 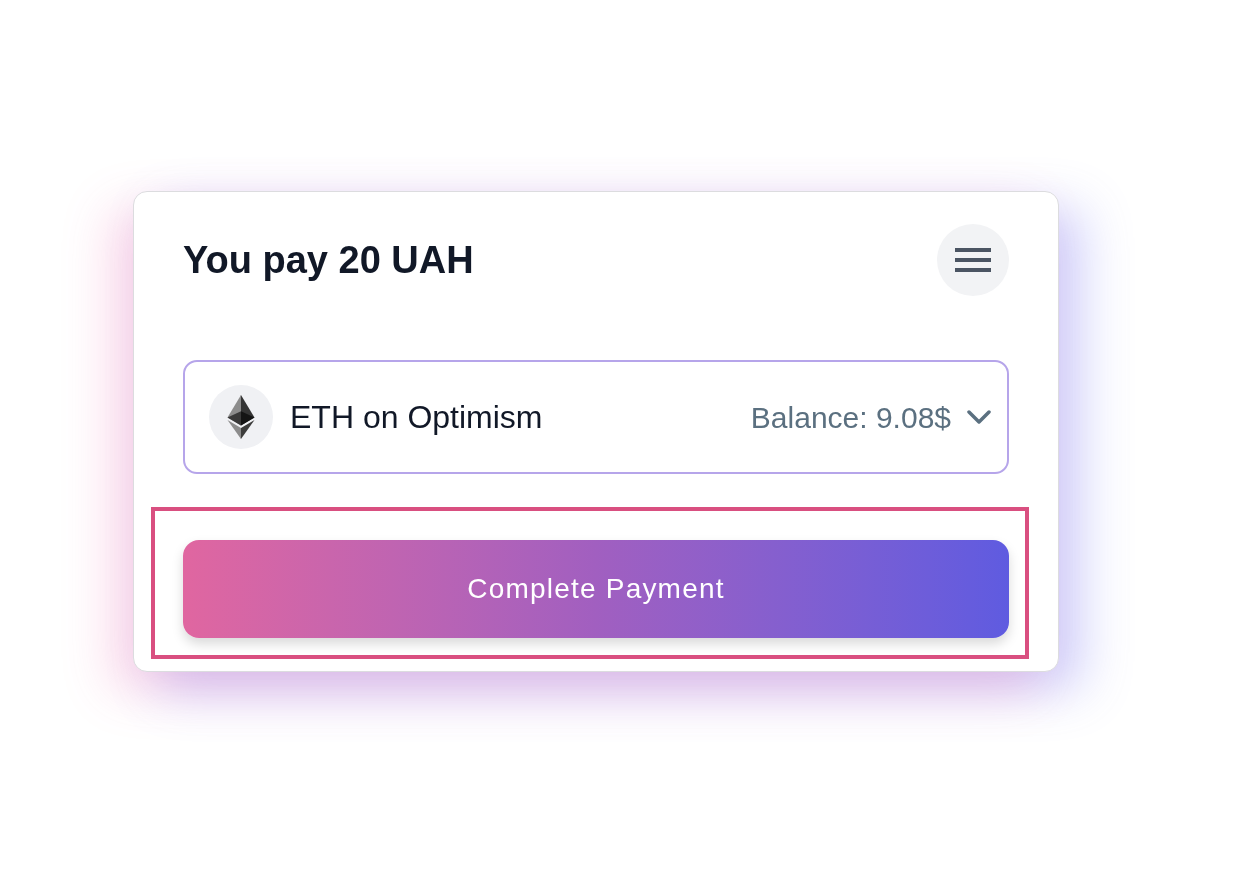 What do you see at coordinates (973, 260) in the screenshot?
I see `menu-icon` at bounding box center [973, 260].